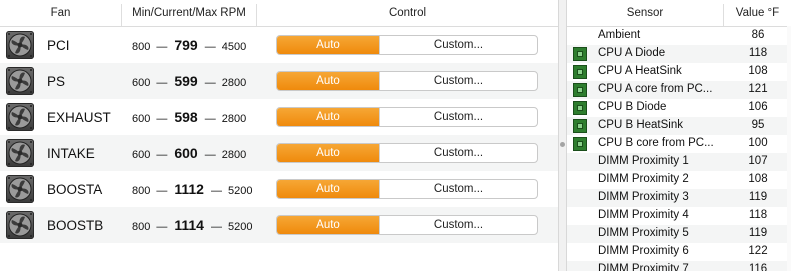  Describe the element at coordinates (189, 189) in the screenshot. I see `fan-current-rpm: 1112` at that location.